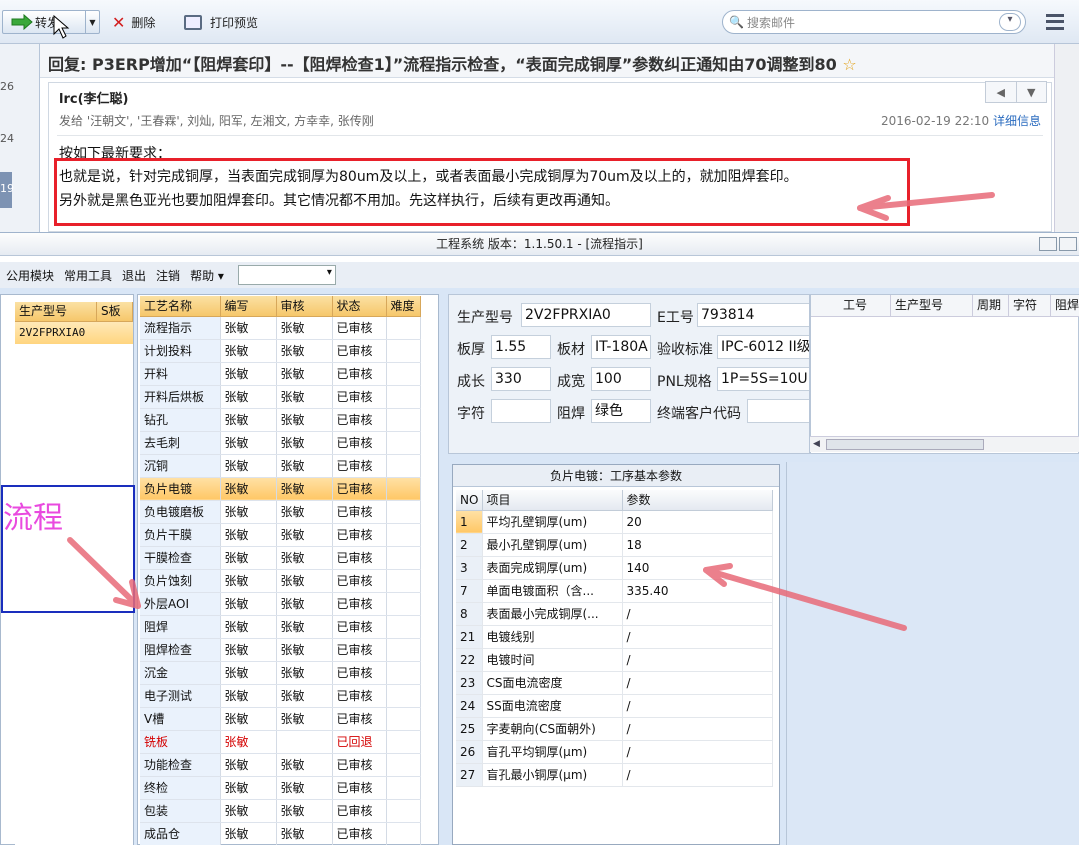  Describe the element at coordinates (280, 351) in the screenshot. I see `process-row: 计划投料 张敏 张敏 已审核` at that location.